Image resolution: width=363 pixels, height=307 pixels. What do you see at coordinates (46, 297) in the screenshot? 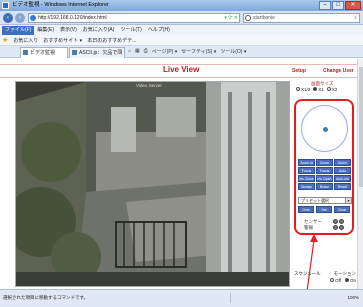
I see `status-text: 選択された項目に移動するコマンドです。` at bounding box center [46, 297].